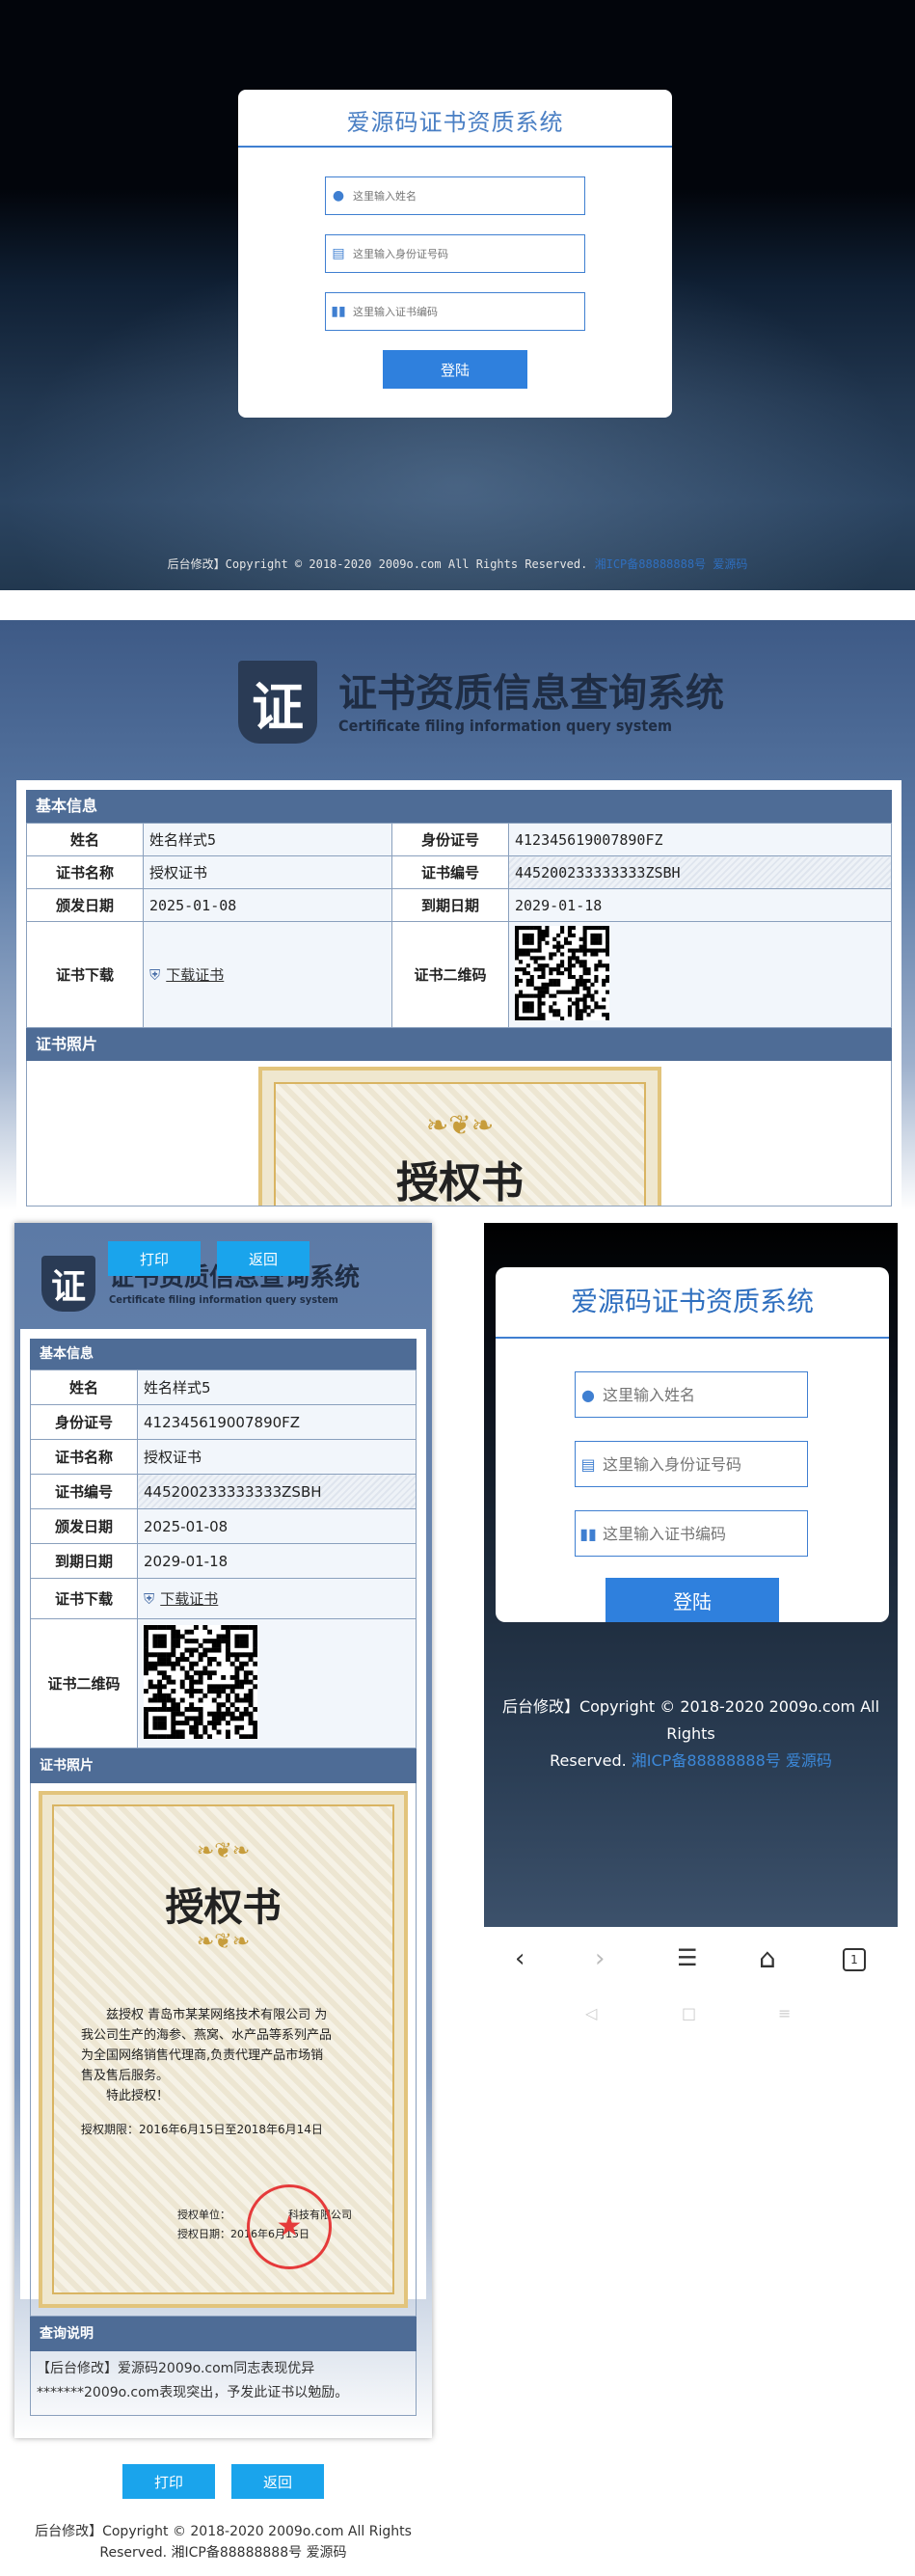  I want to click on section-photo: 证书照片, so click(223, 1766).